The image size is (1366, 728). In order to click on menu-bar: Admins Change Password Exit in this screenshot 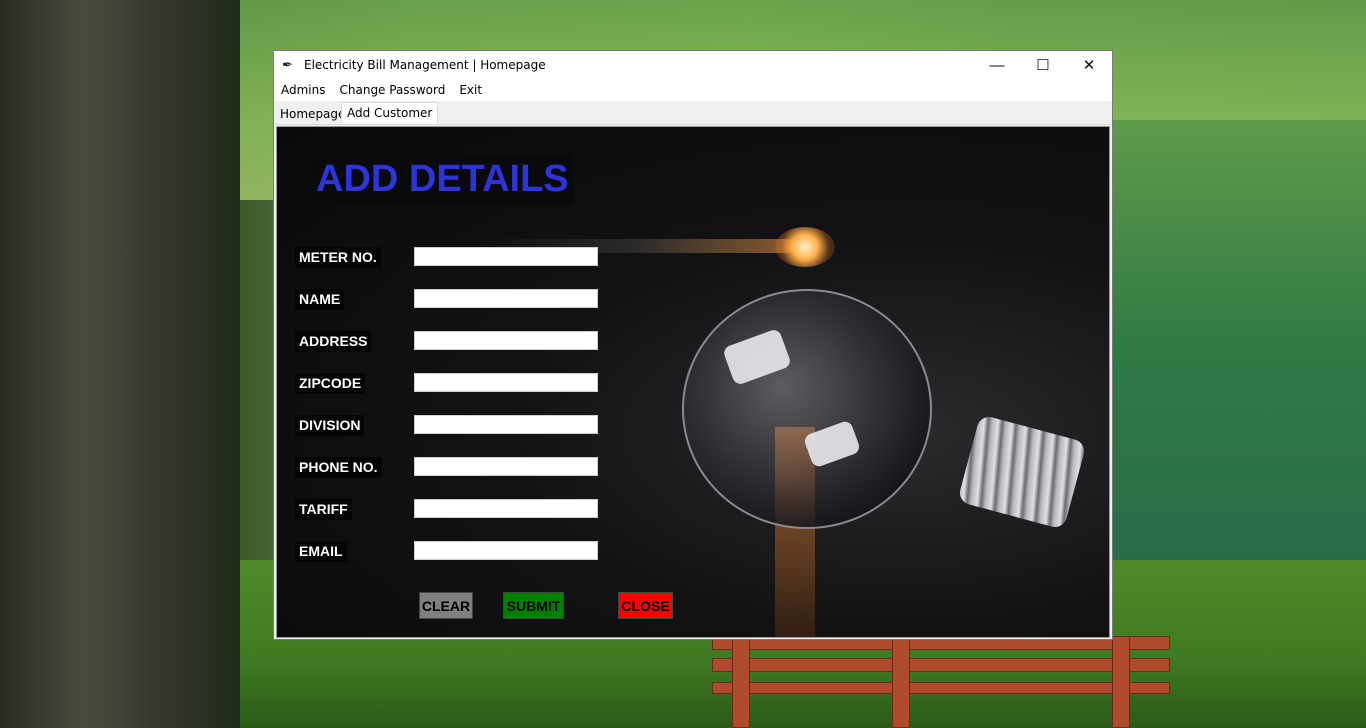, I will do `click(693, 90)`.